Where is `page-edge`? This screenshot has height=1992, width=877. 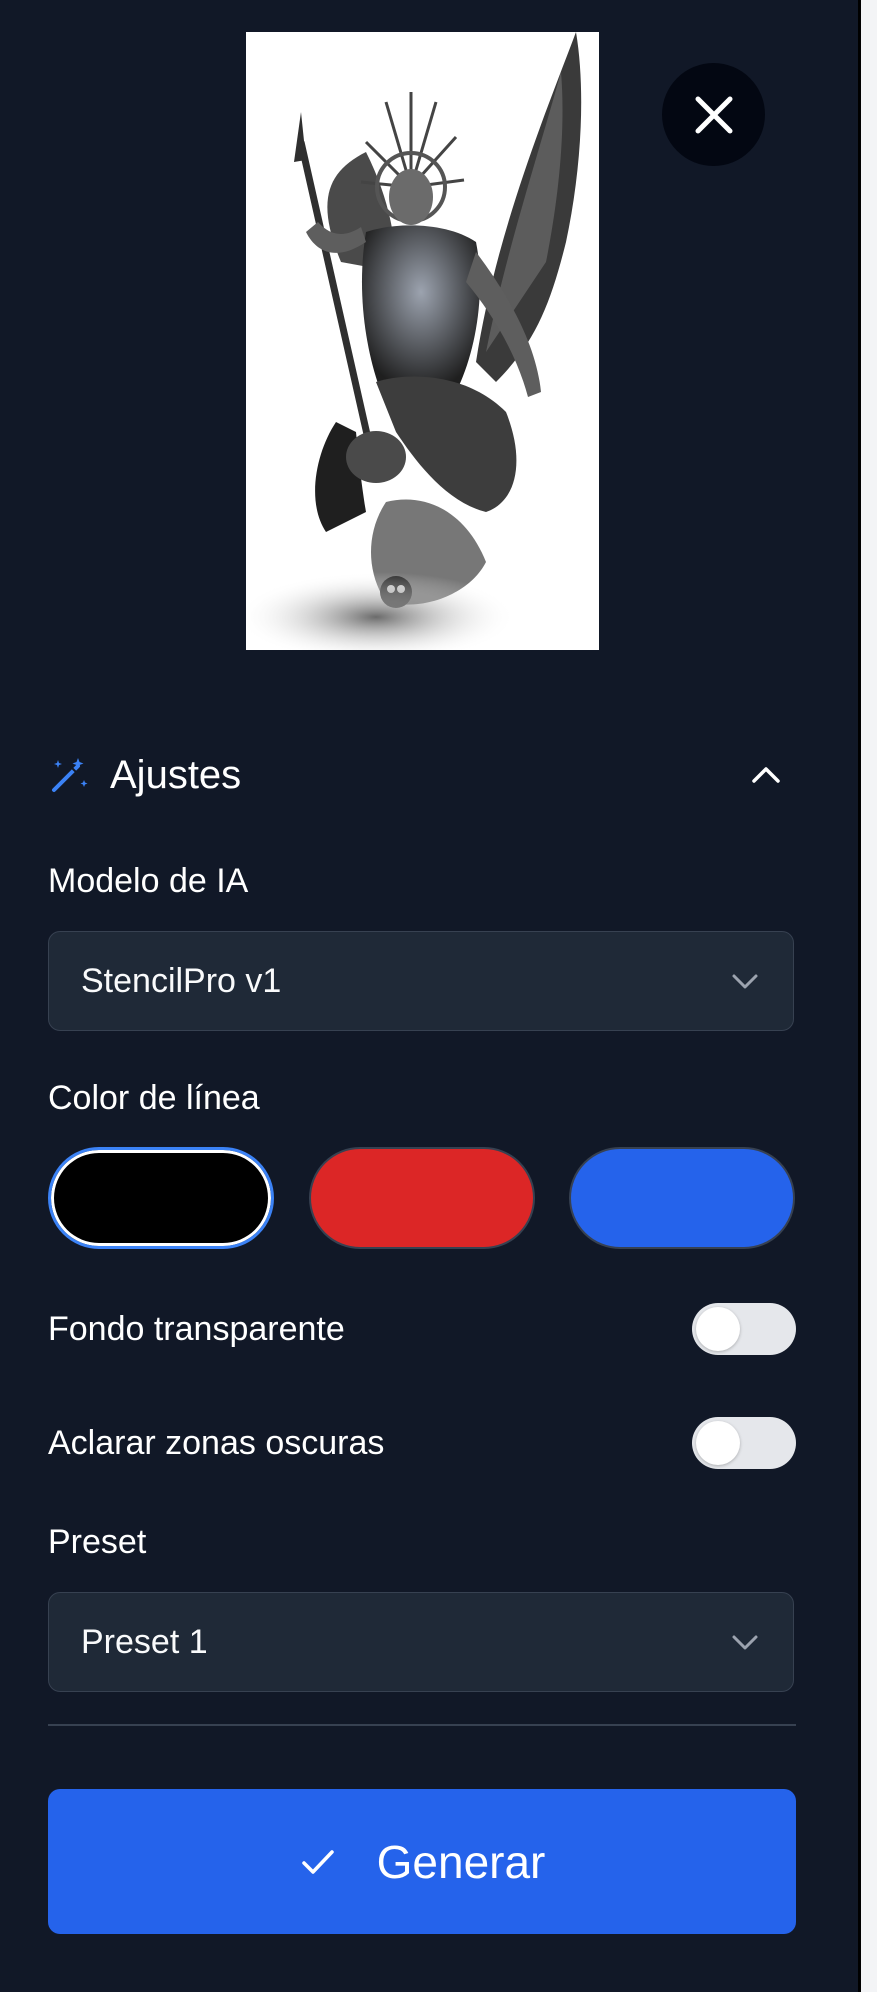
page-edge is located at coordinates (867, 996).